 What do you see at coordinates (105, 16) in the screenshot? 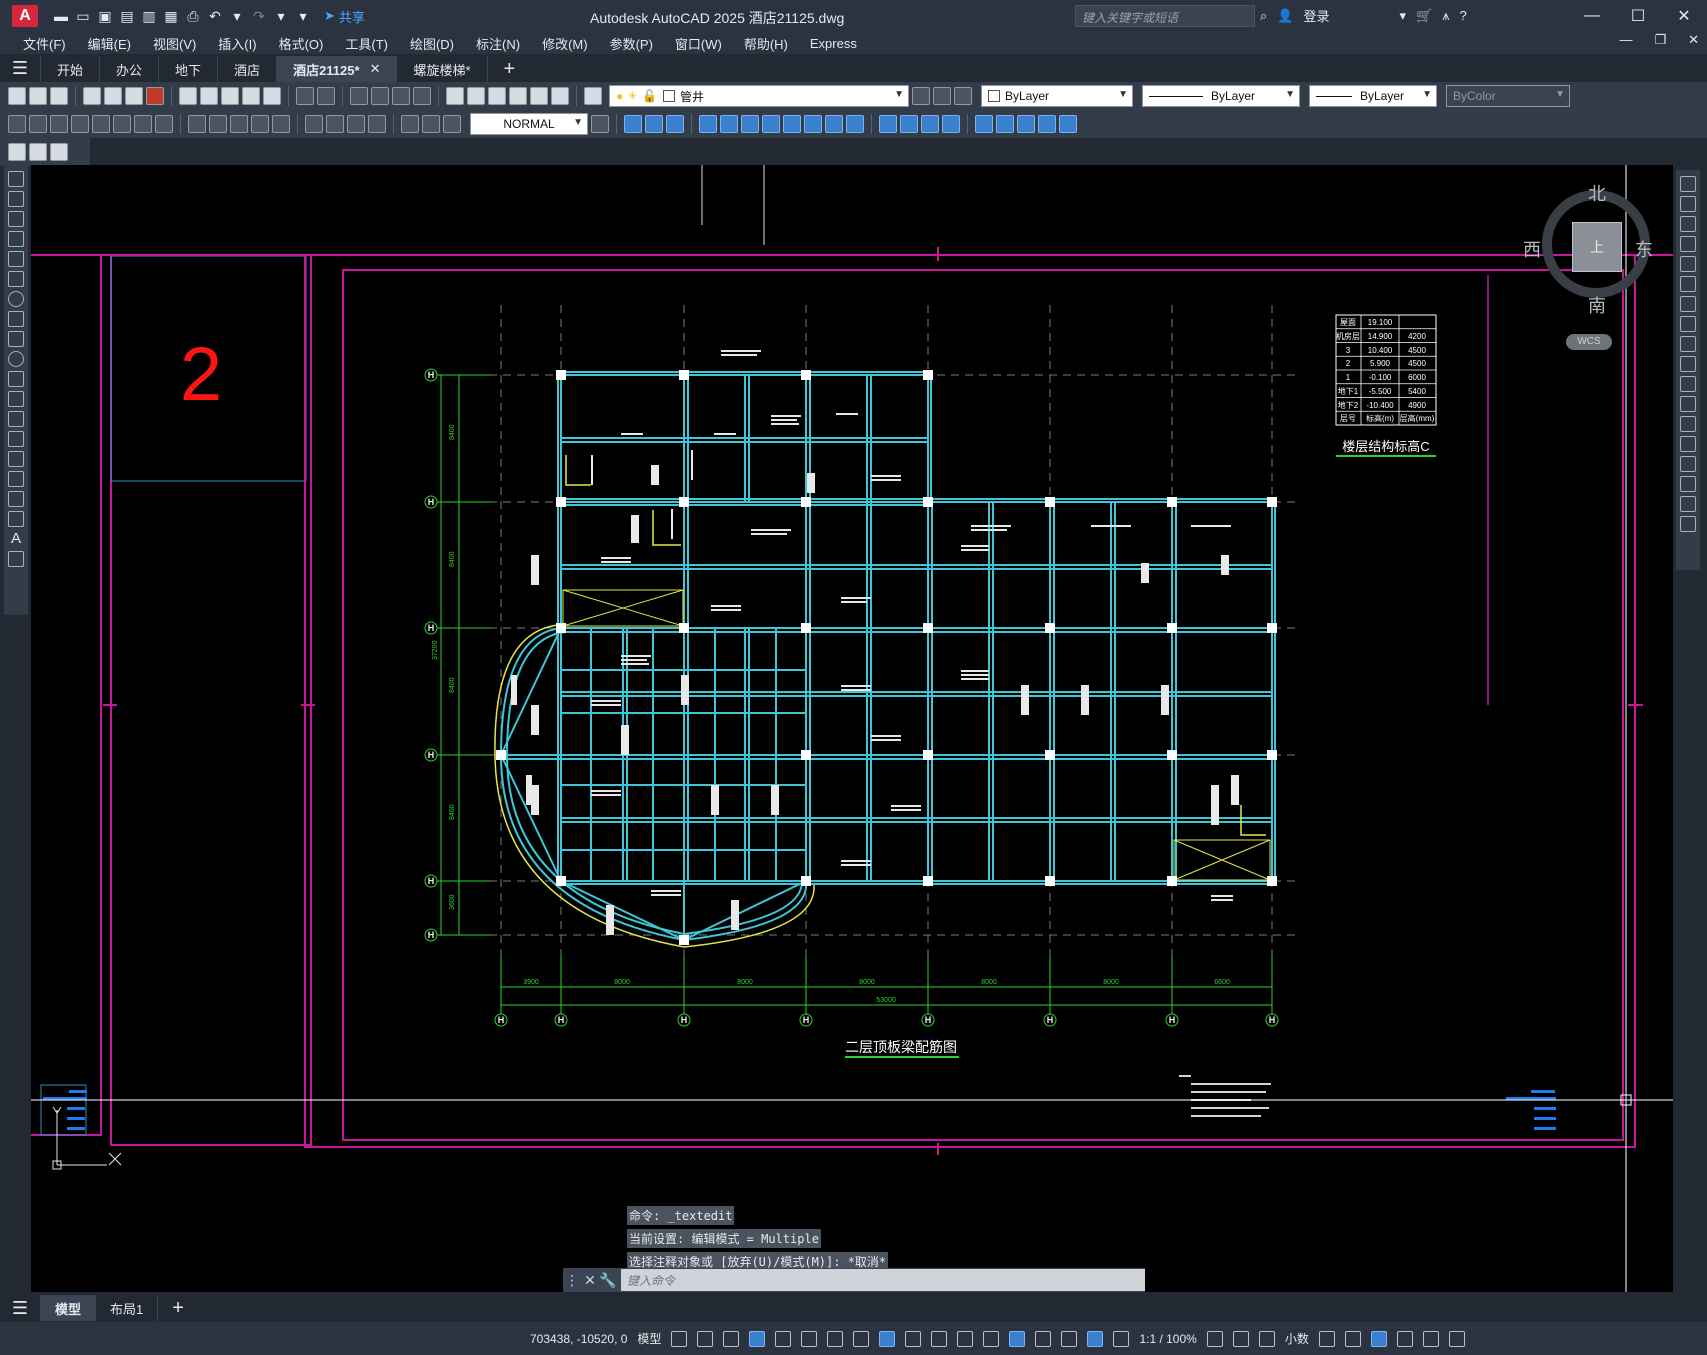
I see `save-icon: ▣` at bounding box center [105, 16].